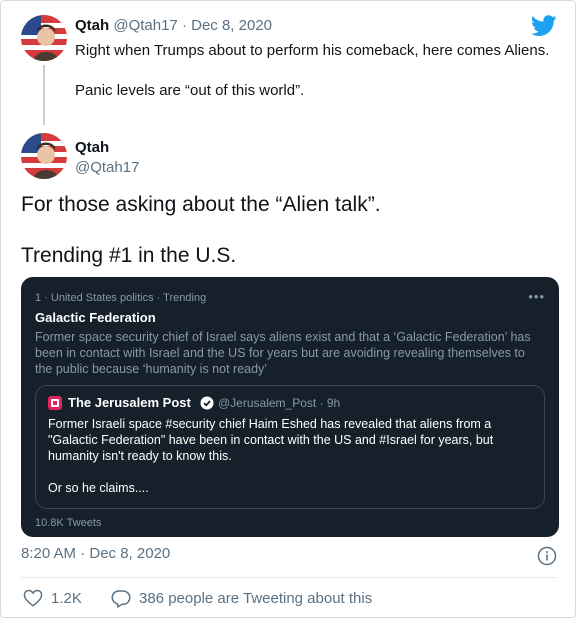 The image size is (578, 620). Describe the element at coordinates (201, 204) in the screenshot. I see `main-text-line1: For those asking about the “Alien talk”.` at that location.